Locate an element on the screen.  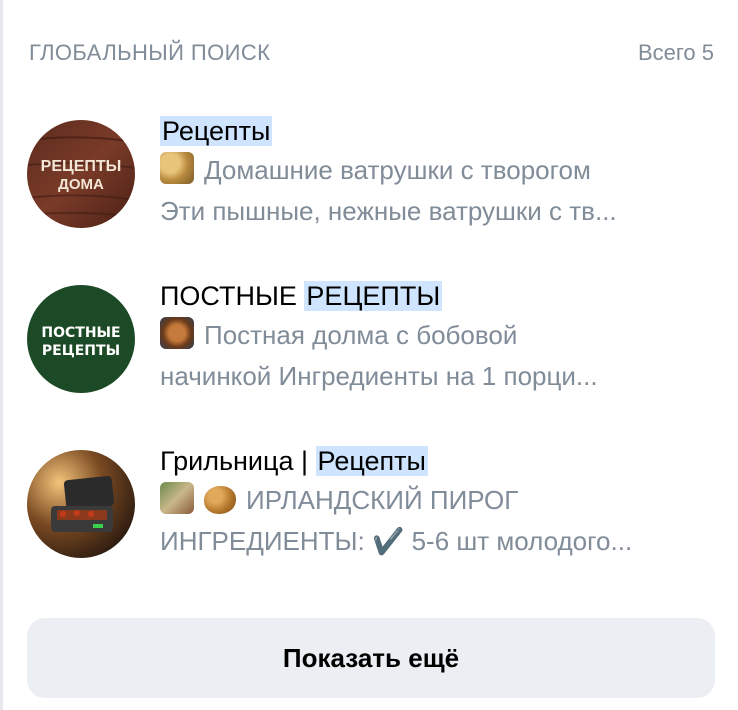
snippet-text: ИРЛАНДСКИЙ ПИРОГ is located at coordinates (382, 500).